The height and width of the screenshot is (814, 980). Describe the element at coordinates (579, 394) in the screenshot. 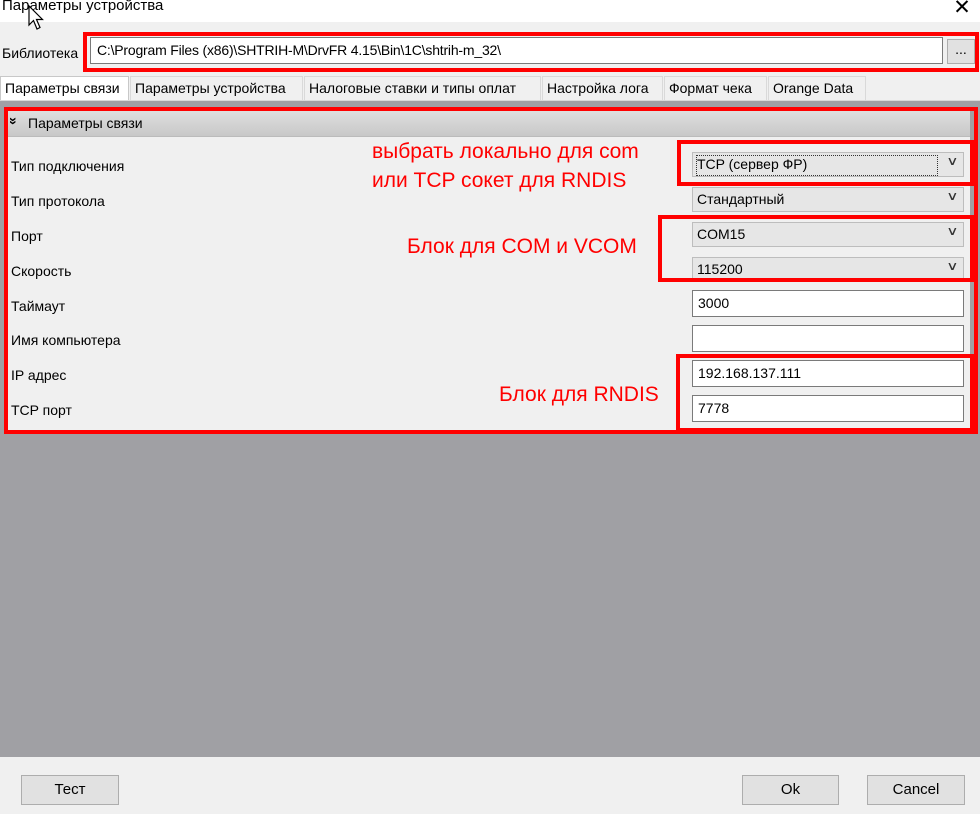

I see `annotation-rndis-block: Блок для RNDIS` at that location.